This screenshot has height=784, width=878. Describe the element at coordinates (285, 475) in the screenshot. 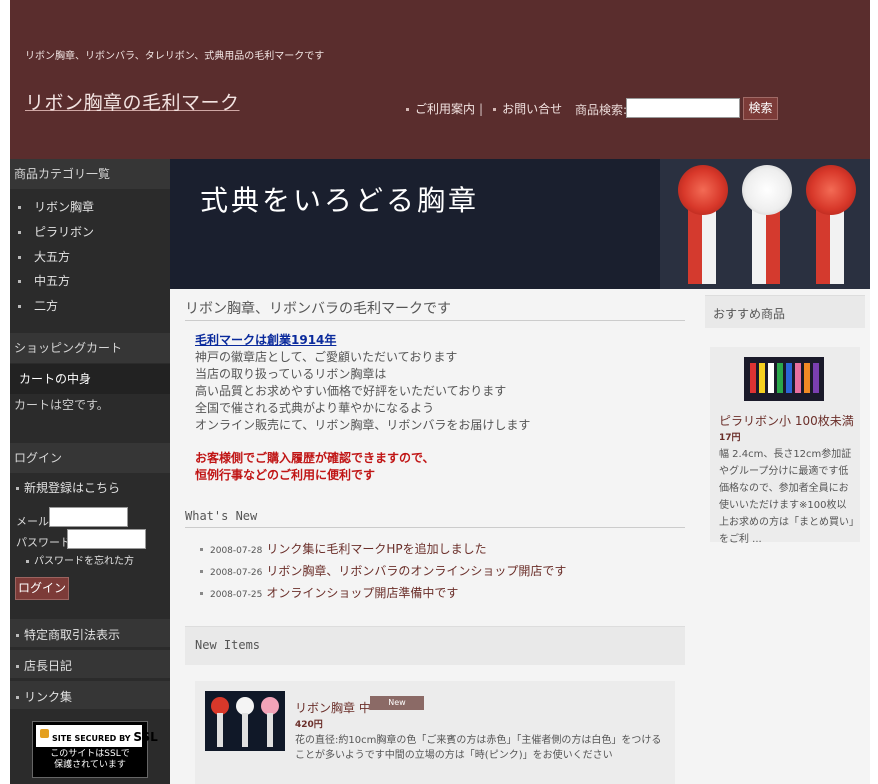

I see `notice-line: 恒例行事などのご利用に便利です` at that location.